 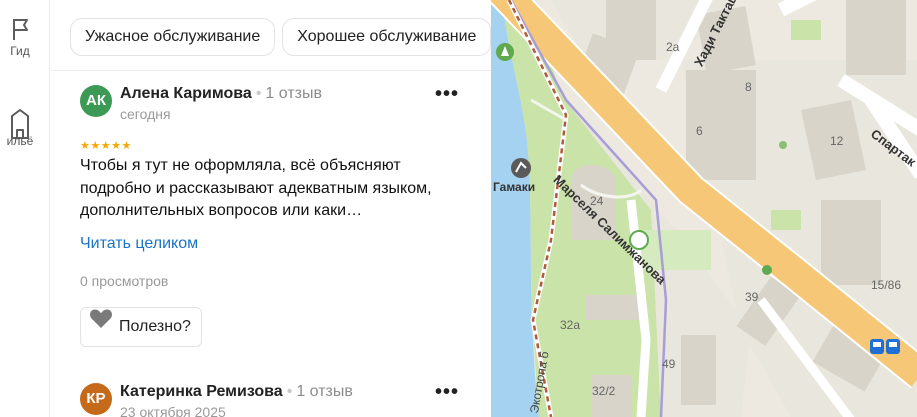 What do you see at coordinates (145, 114) in the screenshot?
I see `review-date: сегодня` at bounding box center [145, 114].